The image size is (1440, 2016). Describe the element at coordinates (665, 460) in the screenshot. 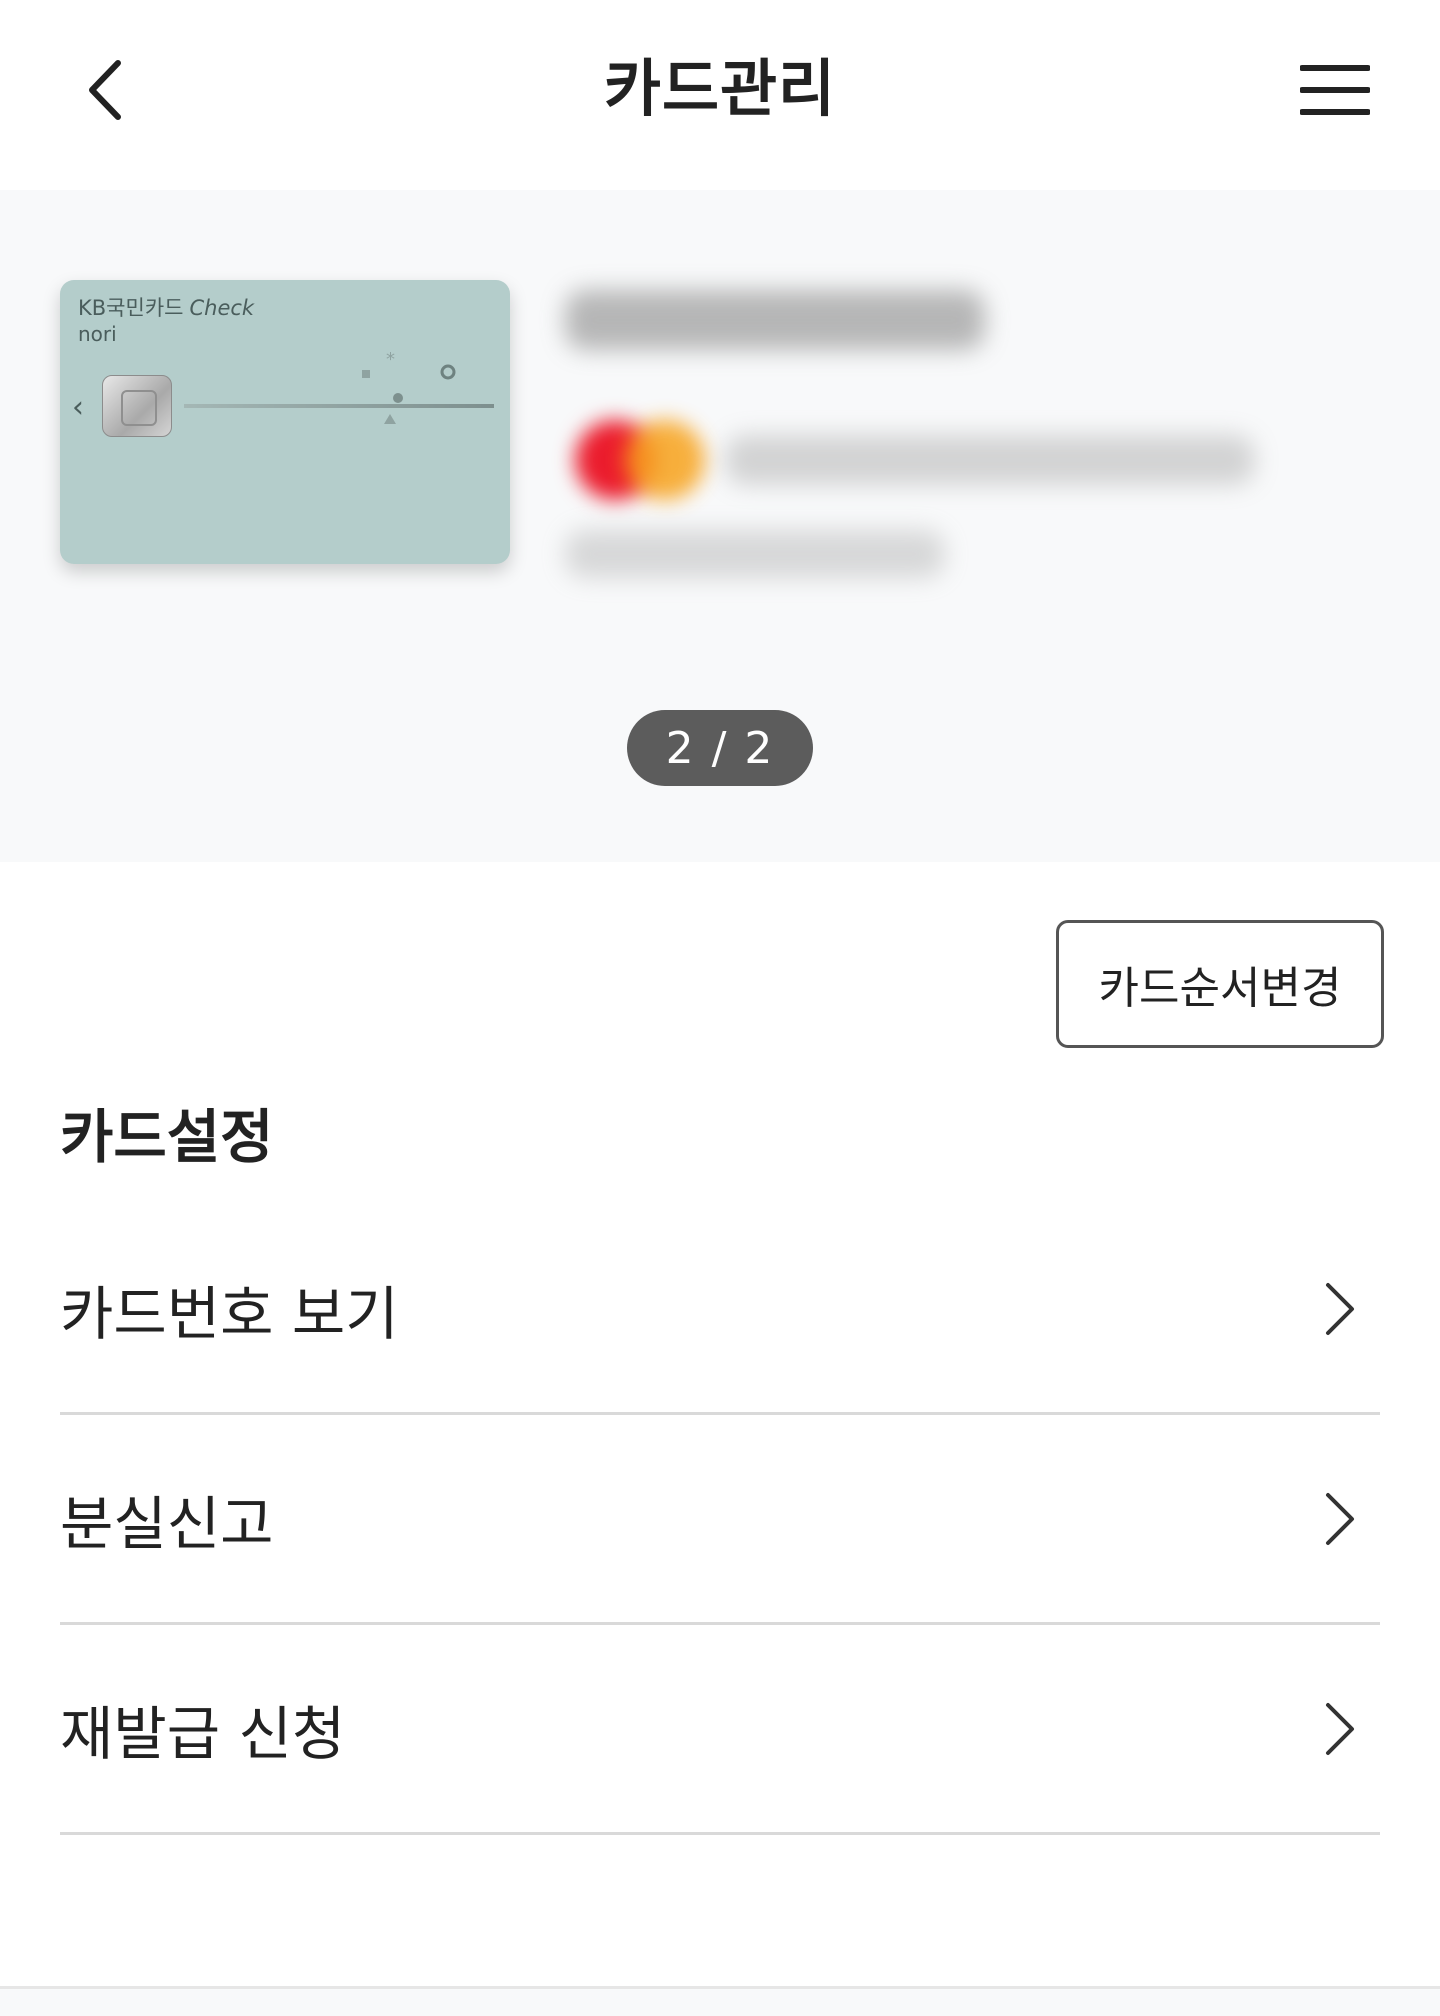

I see `mastercard-logo-overlap-icon` at that location.